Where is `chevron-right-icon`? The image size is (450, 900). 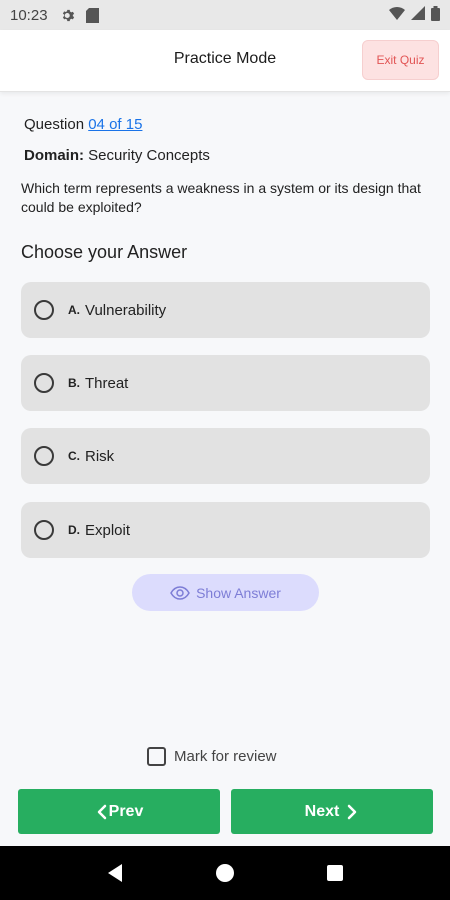
chevron-right-icon is located at coordinates (352, 812).